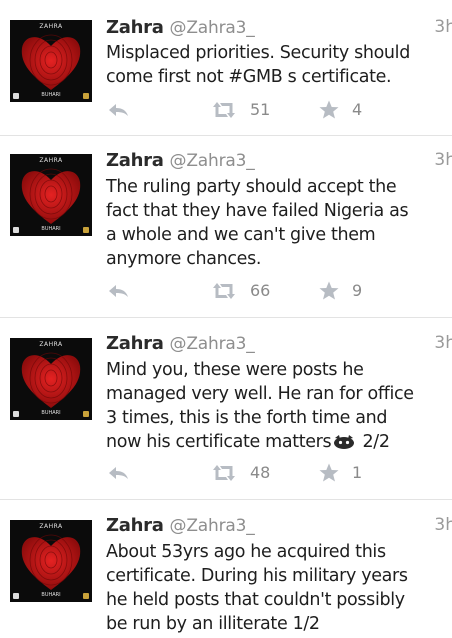 This screenshot has height=638, width=452. Describe the element at coordinates (260, 290) in the screenshot. I see `retweet-count: 66` at that location.